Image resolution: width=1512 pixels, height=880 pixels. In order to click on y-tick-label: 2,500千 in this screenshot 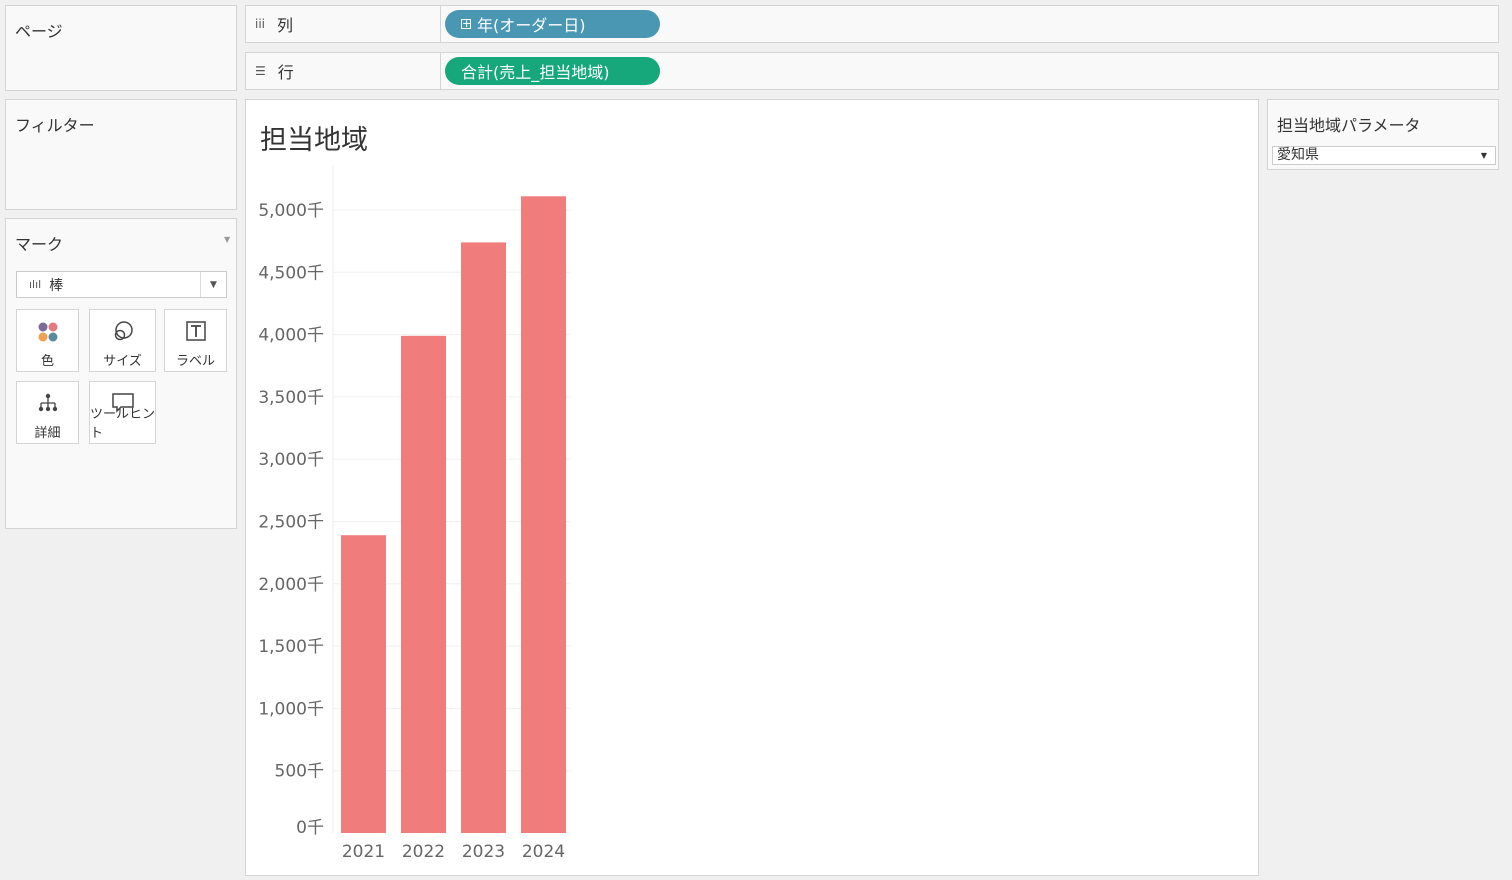, I will do `click(291, 523)`.